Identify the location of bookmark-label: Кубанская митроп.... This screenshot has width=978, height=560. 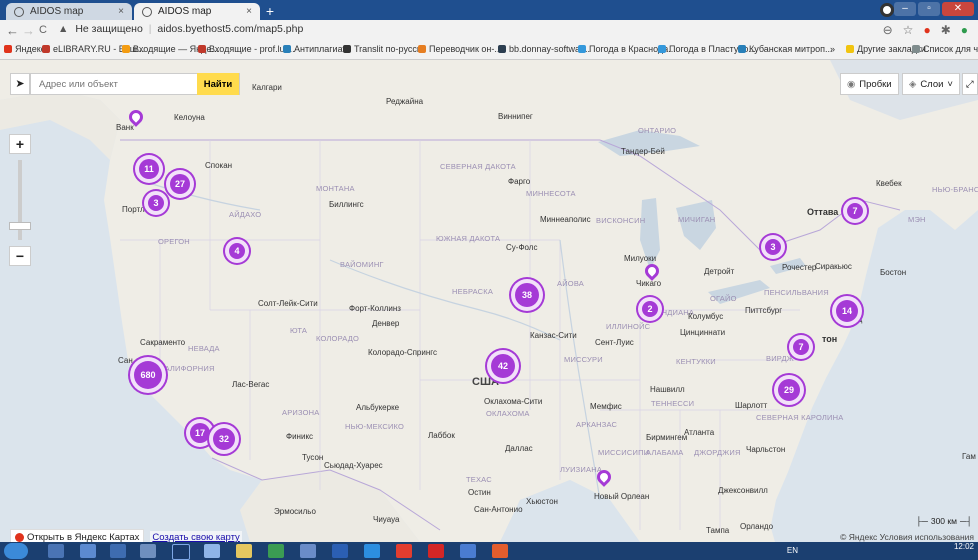
(791, 49).